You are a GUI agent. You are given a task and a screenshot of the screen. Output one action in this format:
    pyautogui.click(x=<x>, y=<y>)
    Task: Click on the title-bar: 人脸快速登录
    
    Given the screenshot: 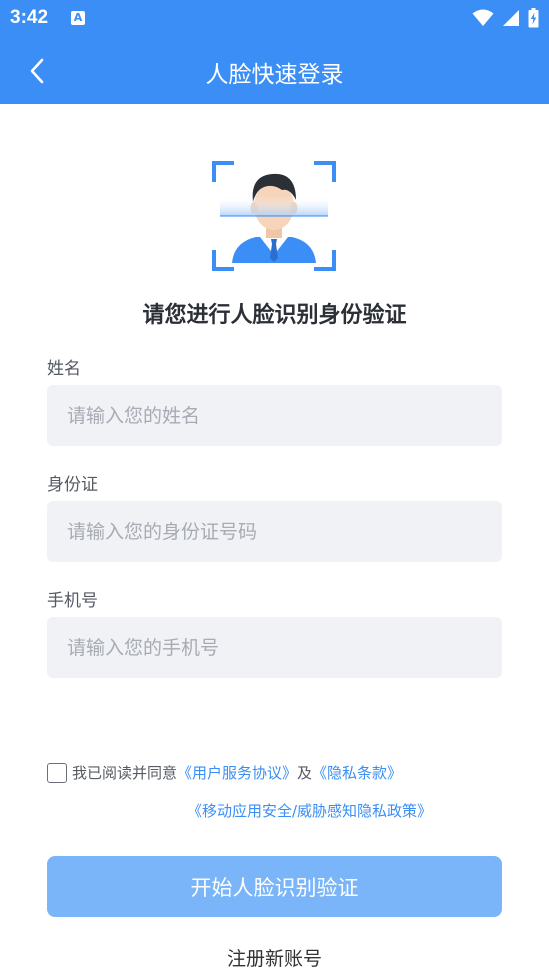 What is the action you would take?
    pyautogui.click(x=274, y=71)
    